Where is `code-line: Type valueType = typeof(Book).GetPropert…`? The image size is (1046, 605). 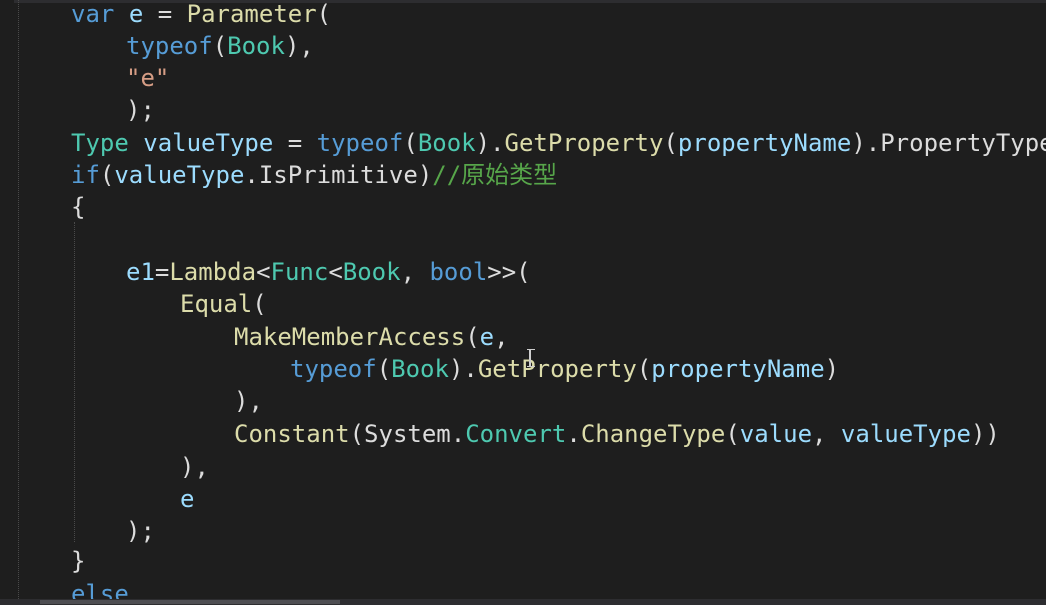
code-line: Type valueType = typeof(Book).GetPropert… is located at coordinates (558, 143).